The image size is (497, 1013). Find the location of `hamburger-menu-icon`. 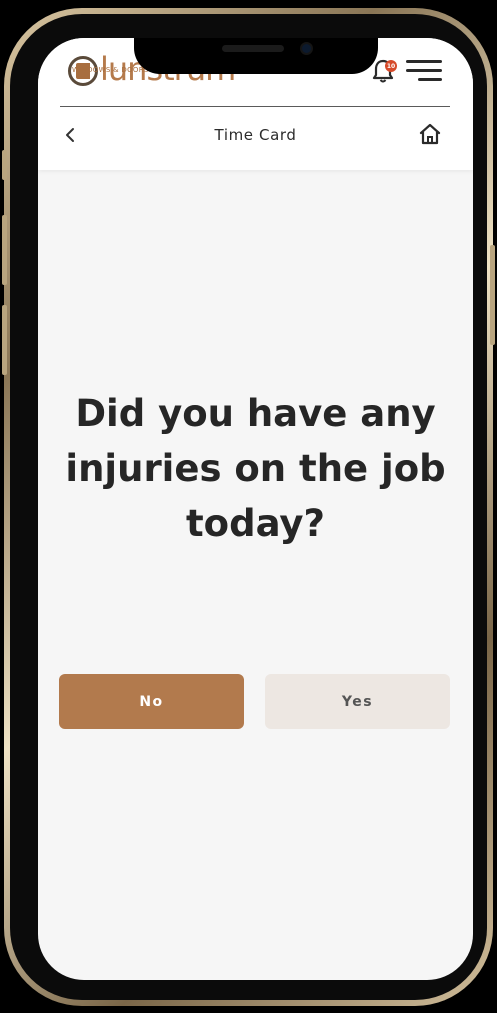

hamburger-menu-icon is located at coordinates (424, 71).